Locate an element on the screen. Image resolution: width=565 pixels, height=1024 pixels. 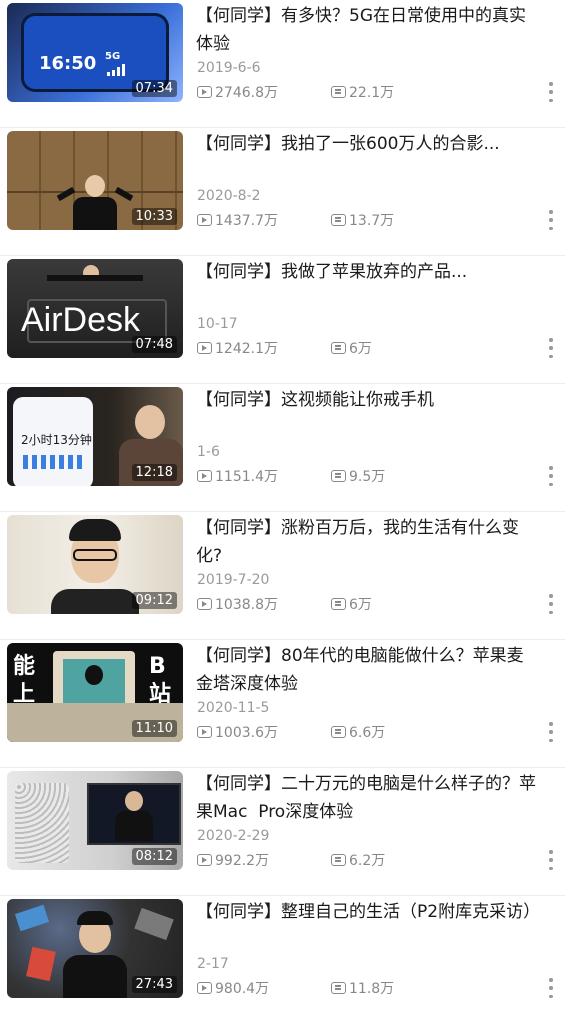
video-title: 【何同学】二十万元的电脑是什么样子的？苹果Mac Pro深度体验 is located at coordinates (366, 798).